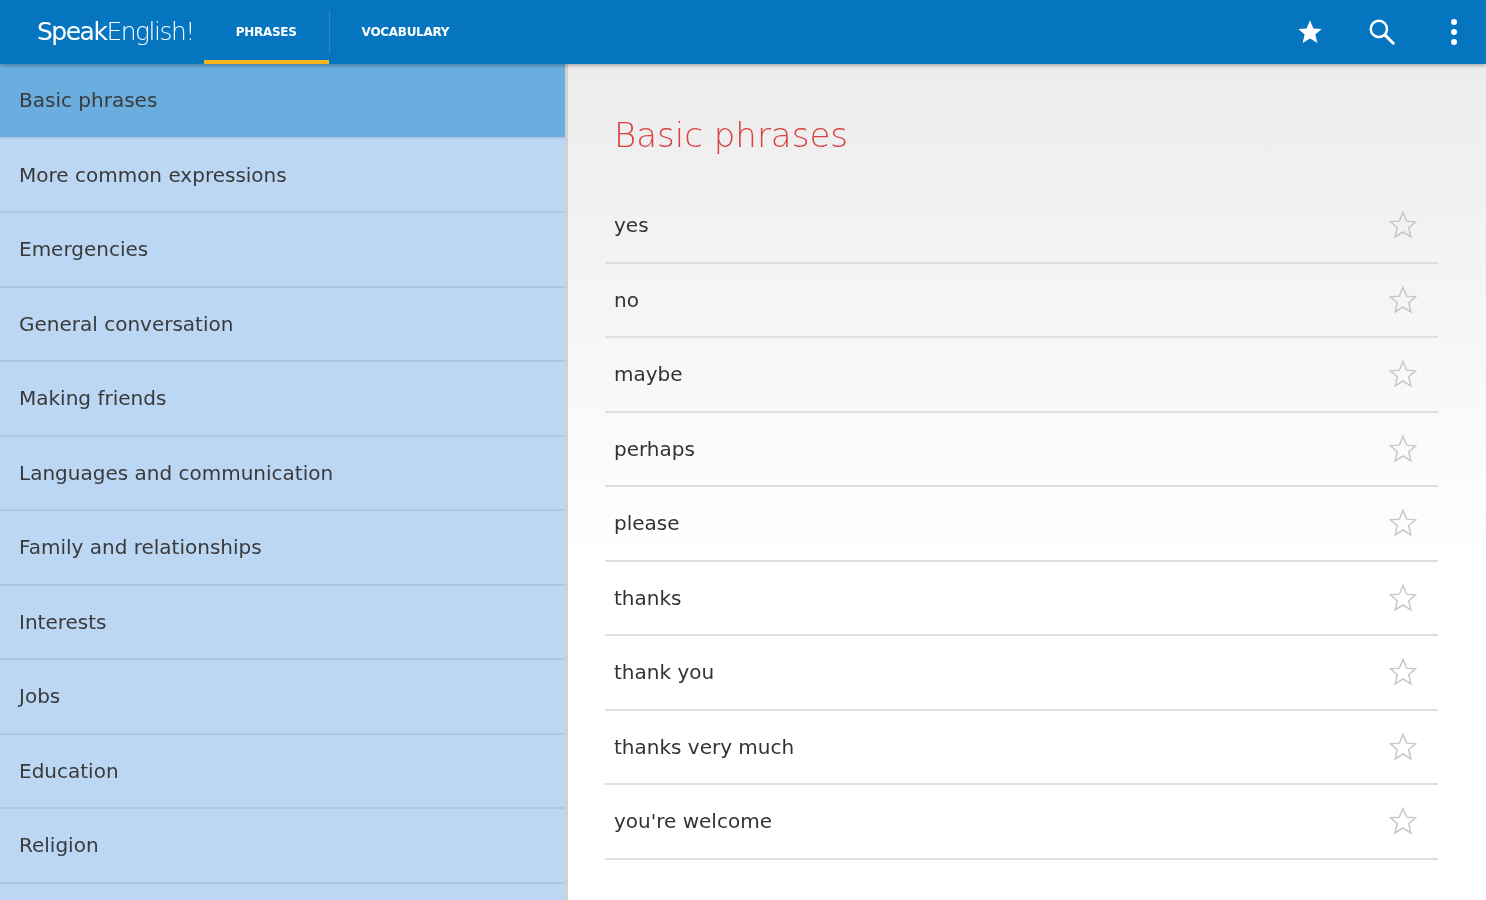 This screenshot has height=900, width=1486. Describe the element at coordinates (631, 226) in the screenshot. I see `phrase-text: yes` at that location.